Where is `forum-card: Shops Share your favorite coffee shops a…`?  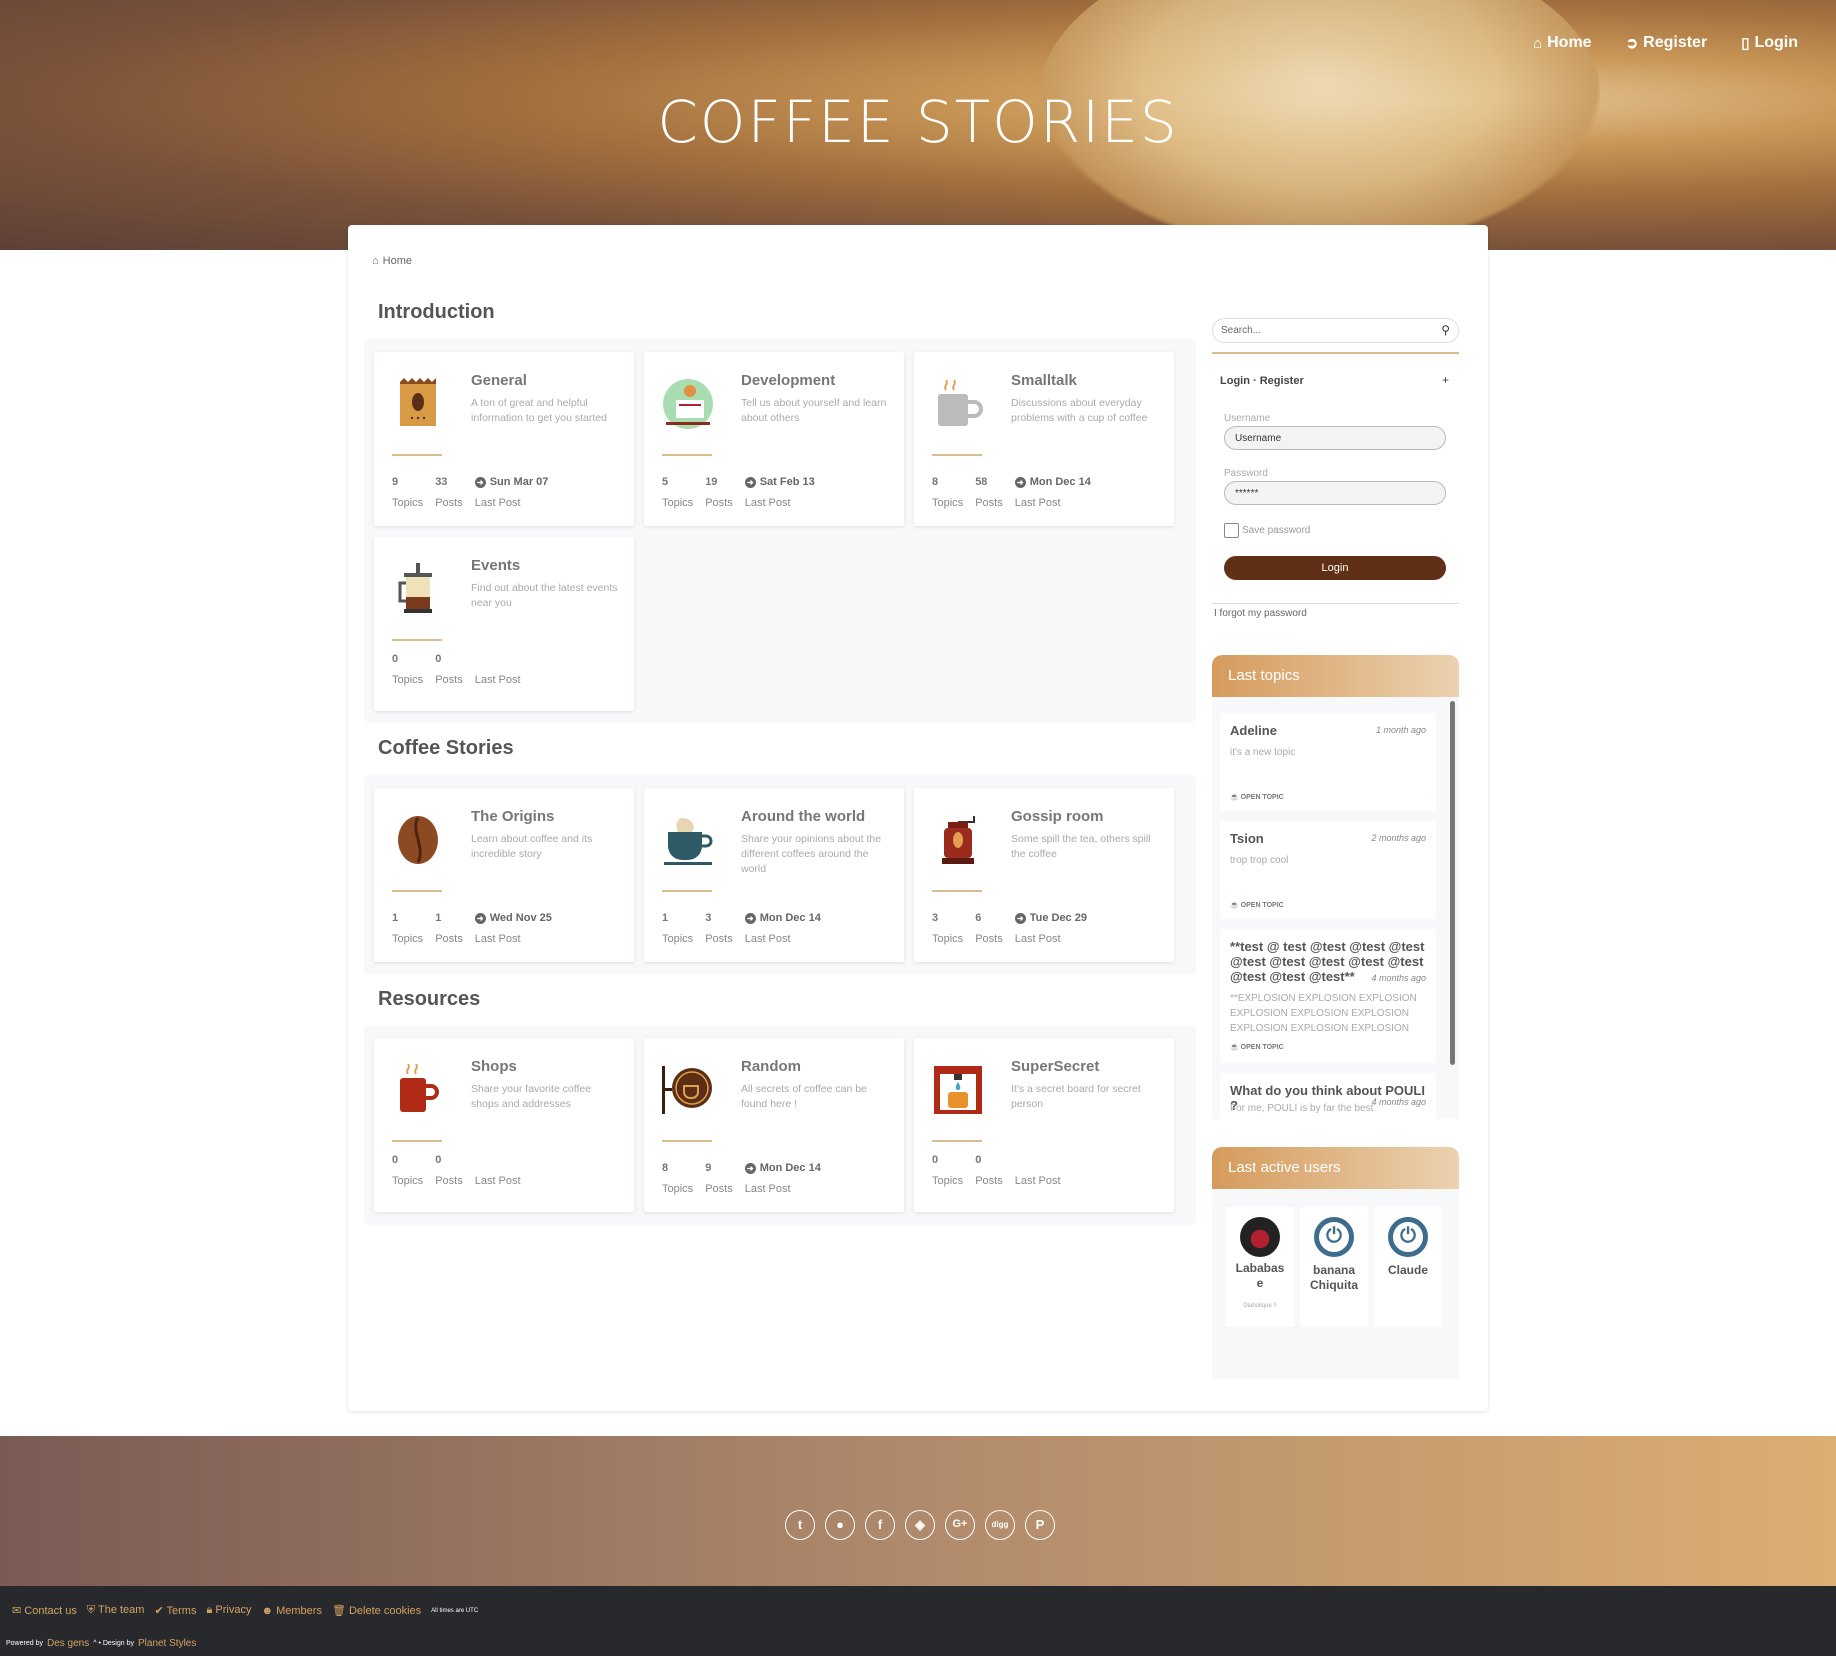
forum-card: Shops Share your favorite coffee shops a… is located at coordinates (504, 1125).